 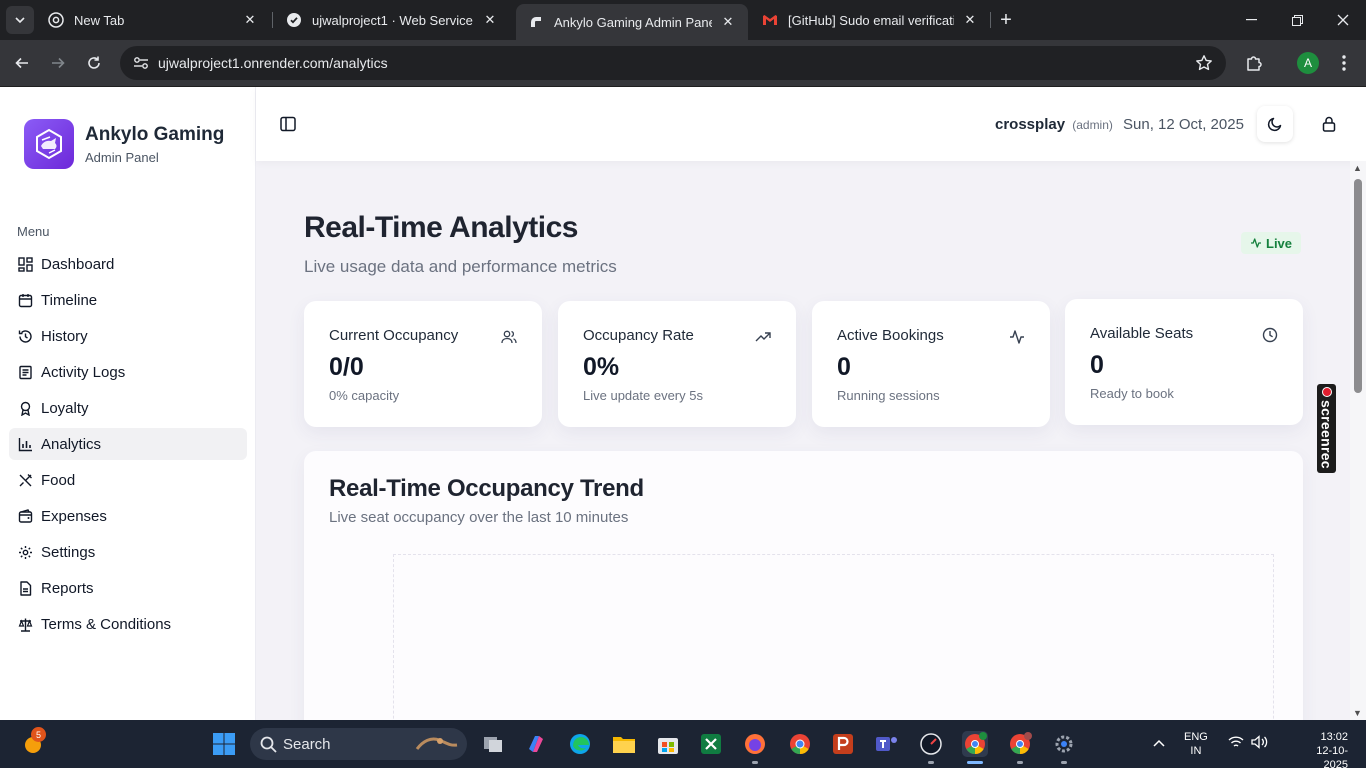 I want to click on tab-web-service: ujwalproject1 · Web Service · R ✕, so click(x=392, y=20).